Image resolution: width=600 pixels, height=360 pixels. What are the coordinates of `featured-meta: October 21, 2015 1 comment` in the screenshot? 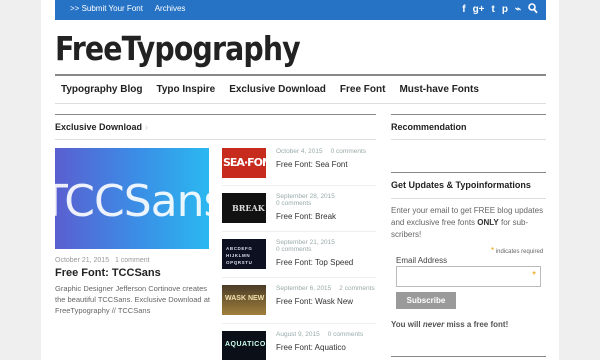 It's located at (102, 260).